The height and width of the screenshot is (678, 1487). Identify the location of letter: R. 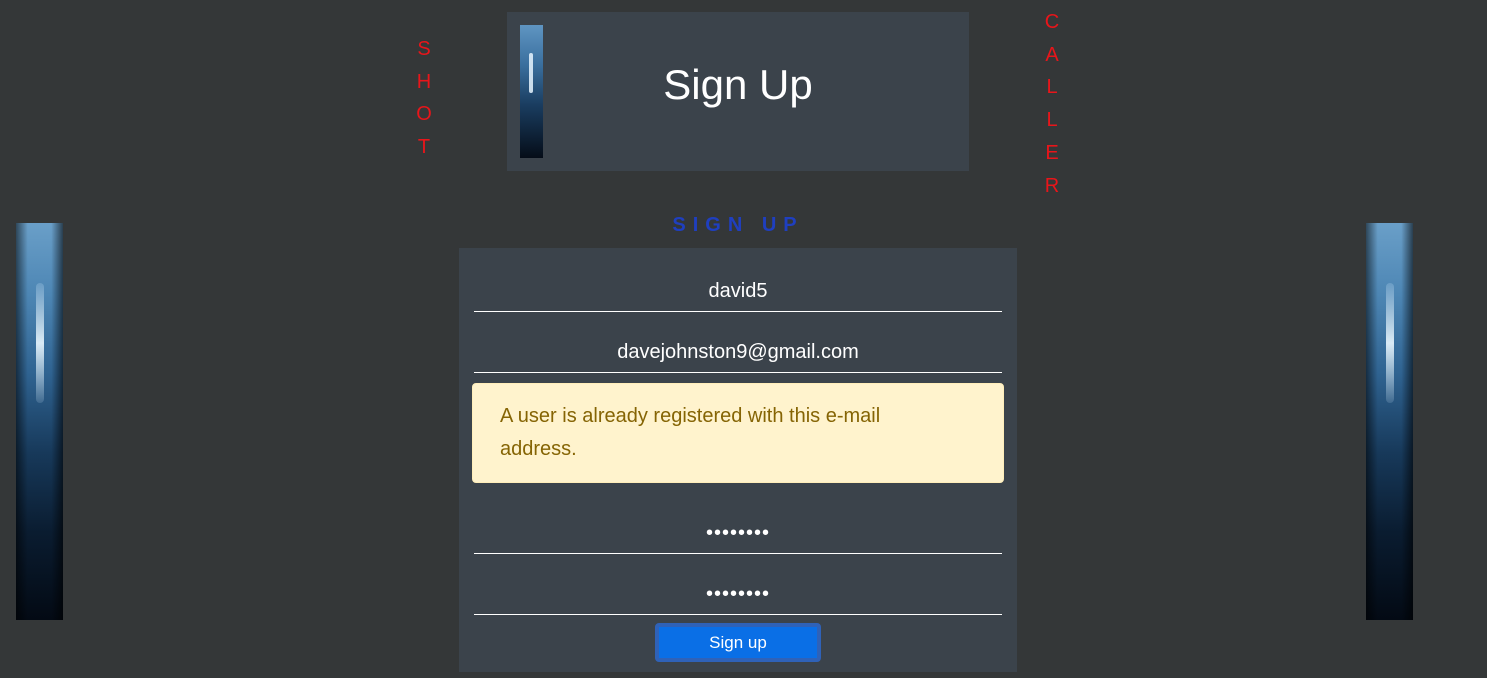
(1052, 185).